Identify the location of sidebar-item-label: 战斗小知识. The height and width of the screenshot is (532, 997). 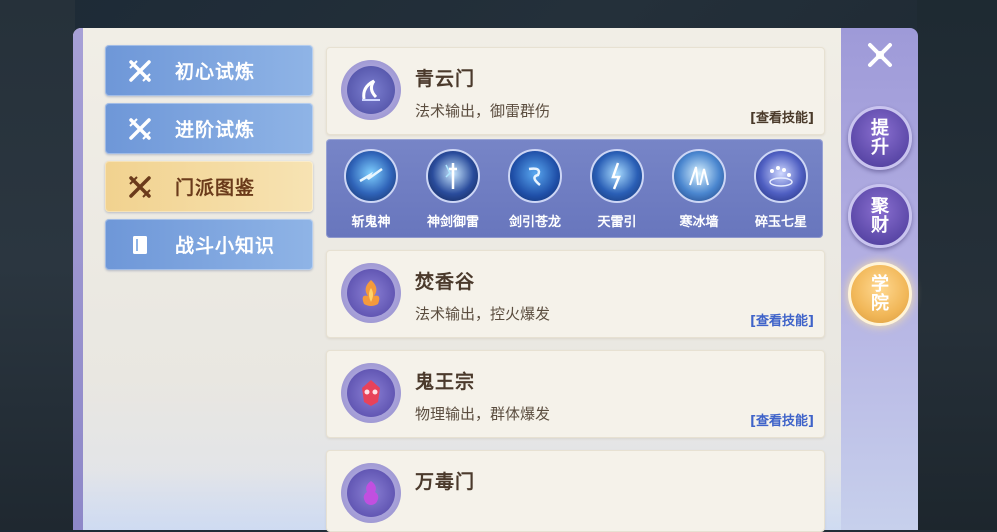
(225, 246).